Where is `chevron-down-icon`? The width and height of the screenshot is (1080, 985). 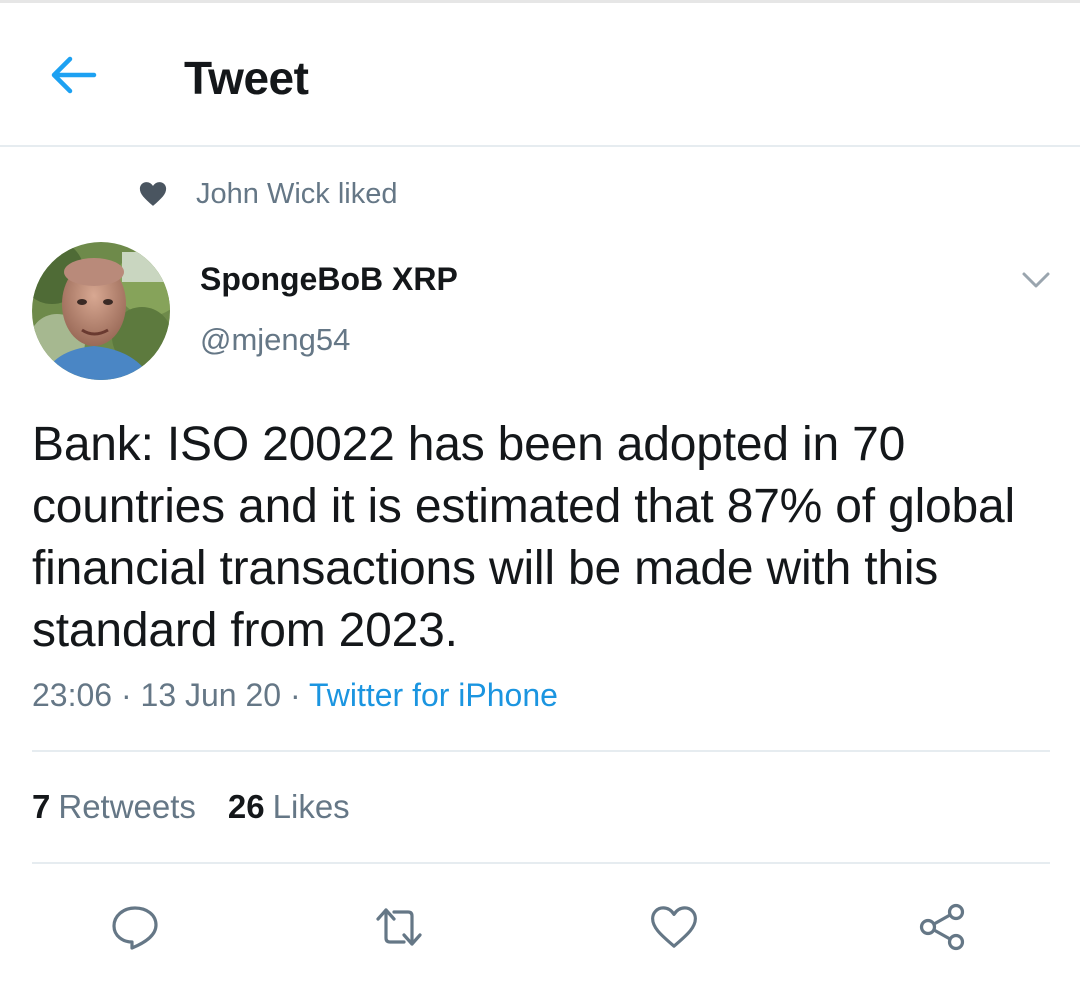
chevron-down-icon is located at coordinates (1036, 280).